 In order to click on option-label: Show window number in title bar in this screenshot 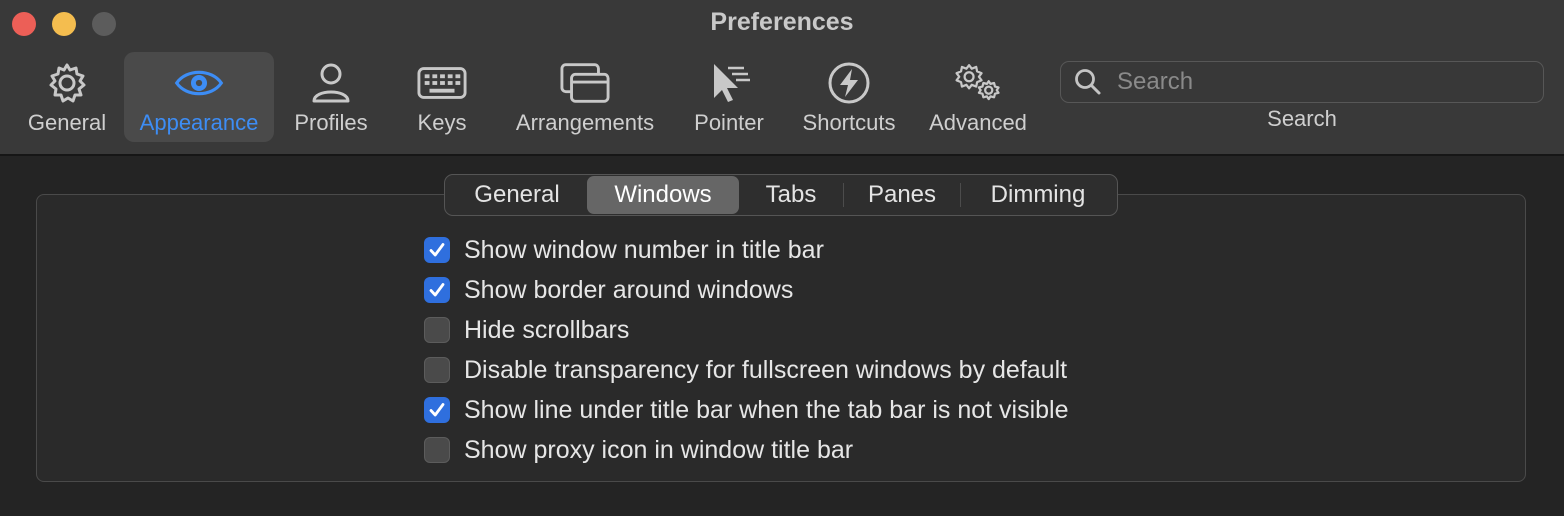, I will do `click(644, 249)`.